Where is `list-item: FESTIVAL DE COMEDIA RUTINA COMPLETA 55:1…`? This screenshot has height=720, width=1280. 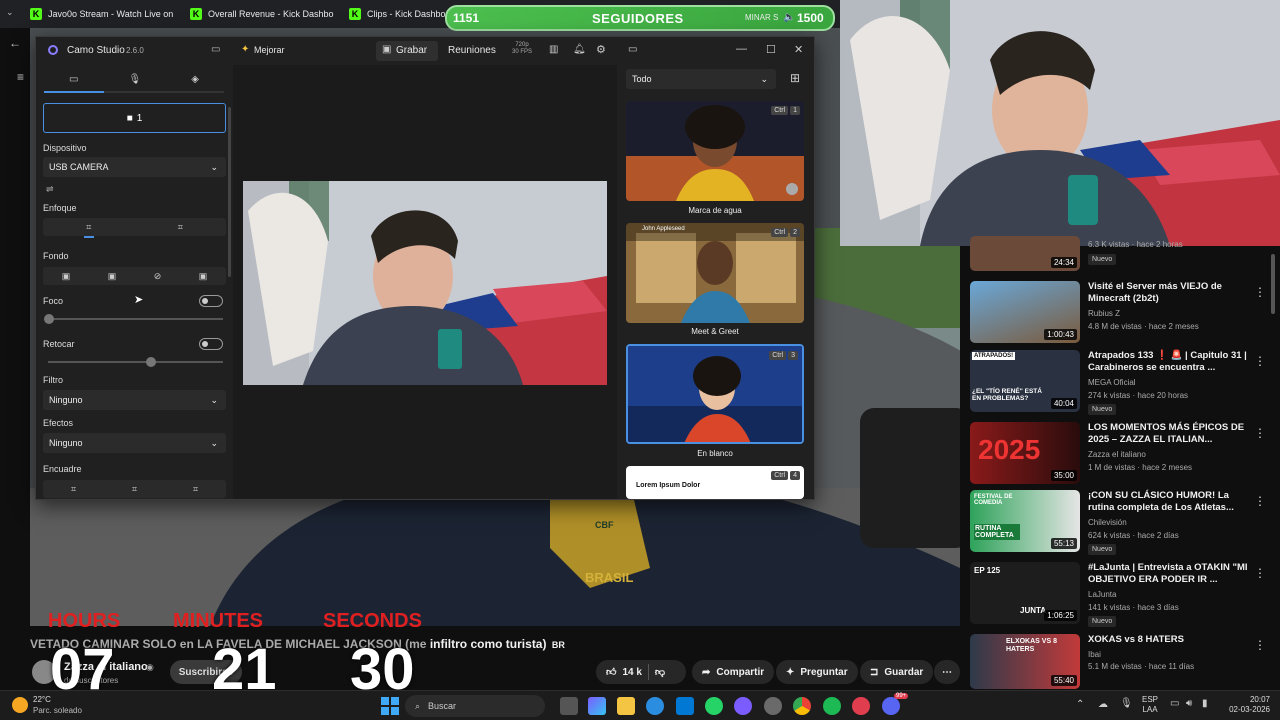
list-item: FESTIVAL DE COMEDIA RUTINA COMPLETA 55:1… is located at coordinates (1120, 522).